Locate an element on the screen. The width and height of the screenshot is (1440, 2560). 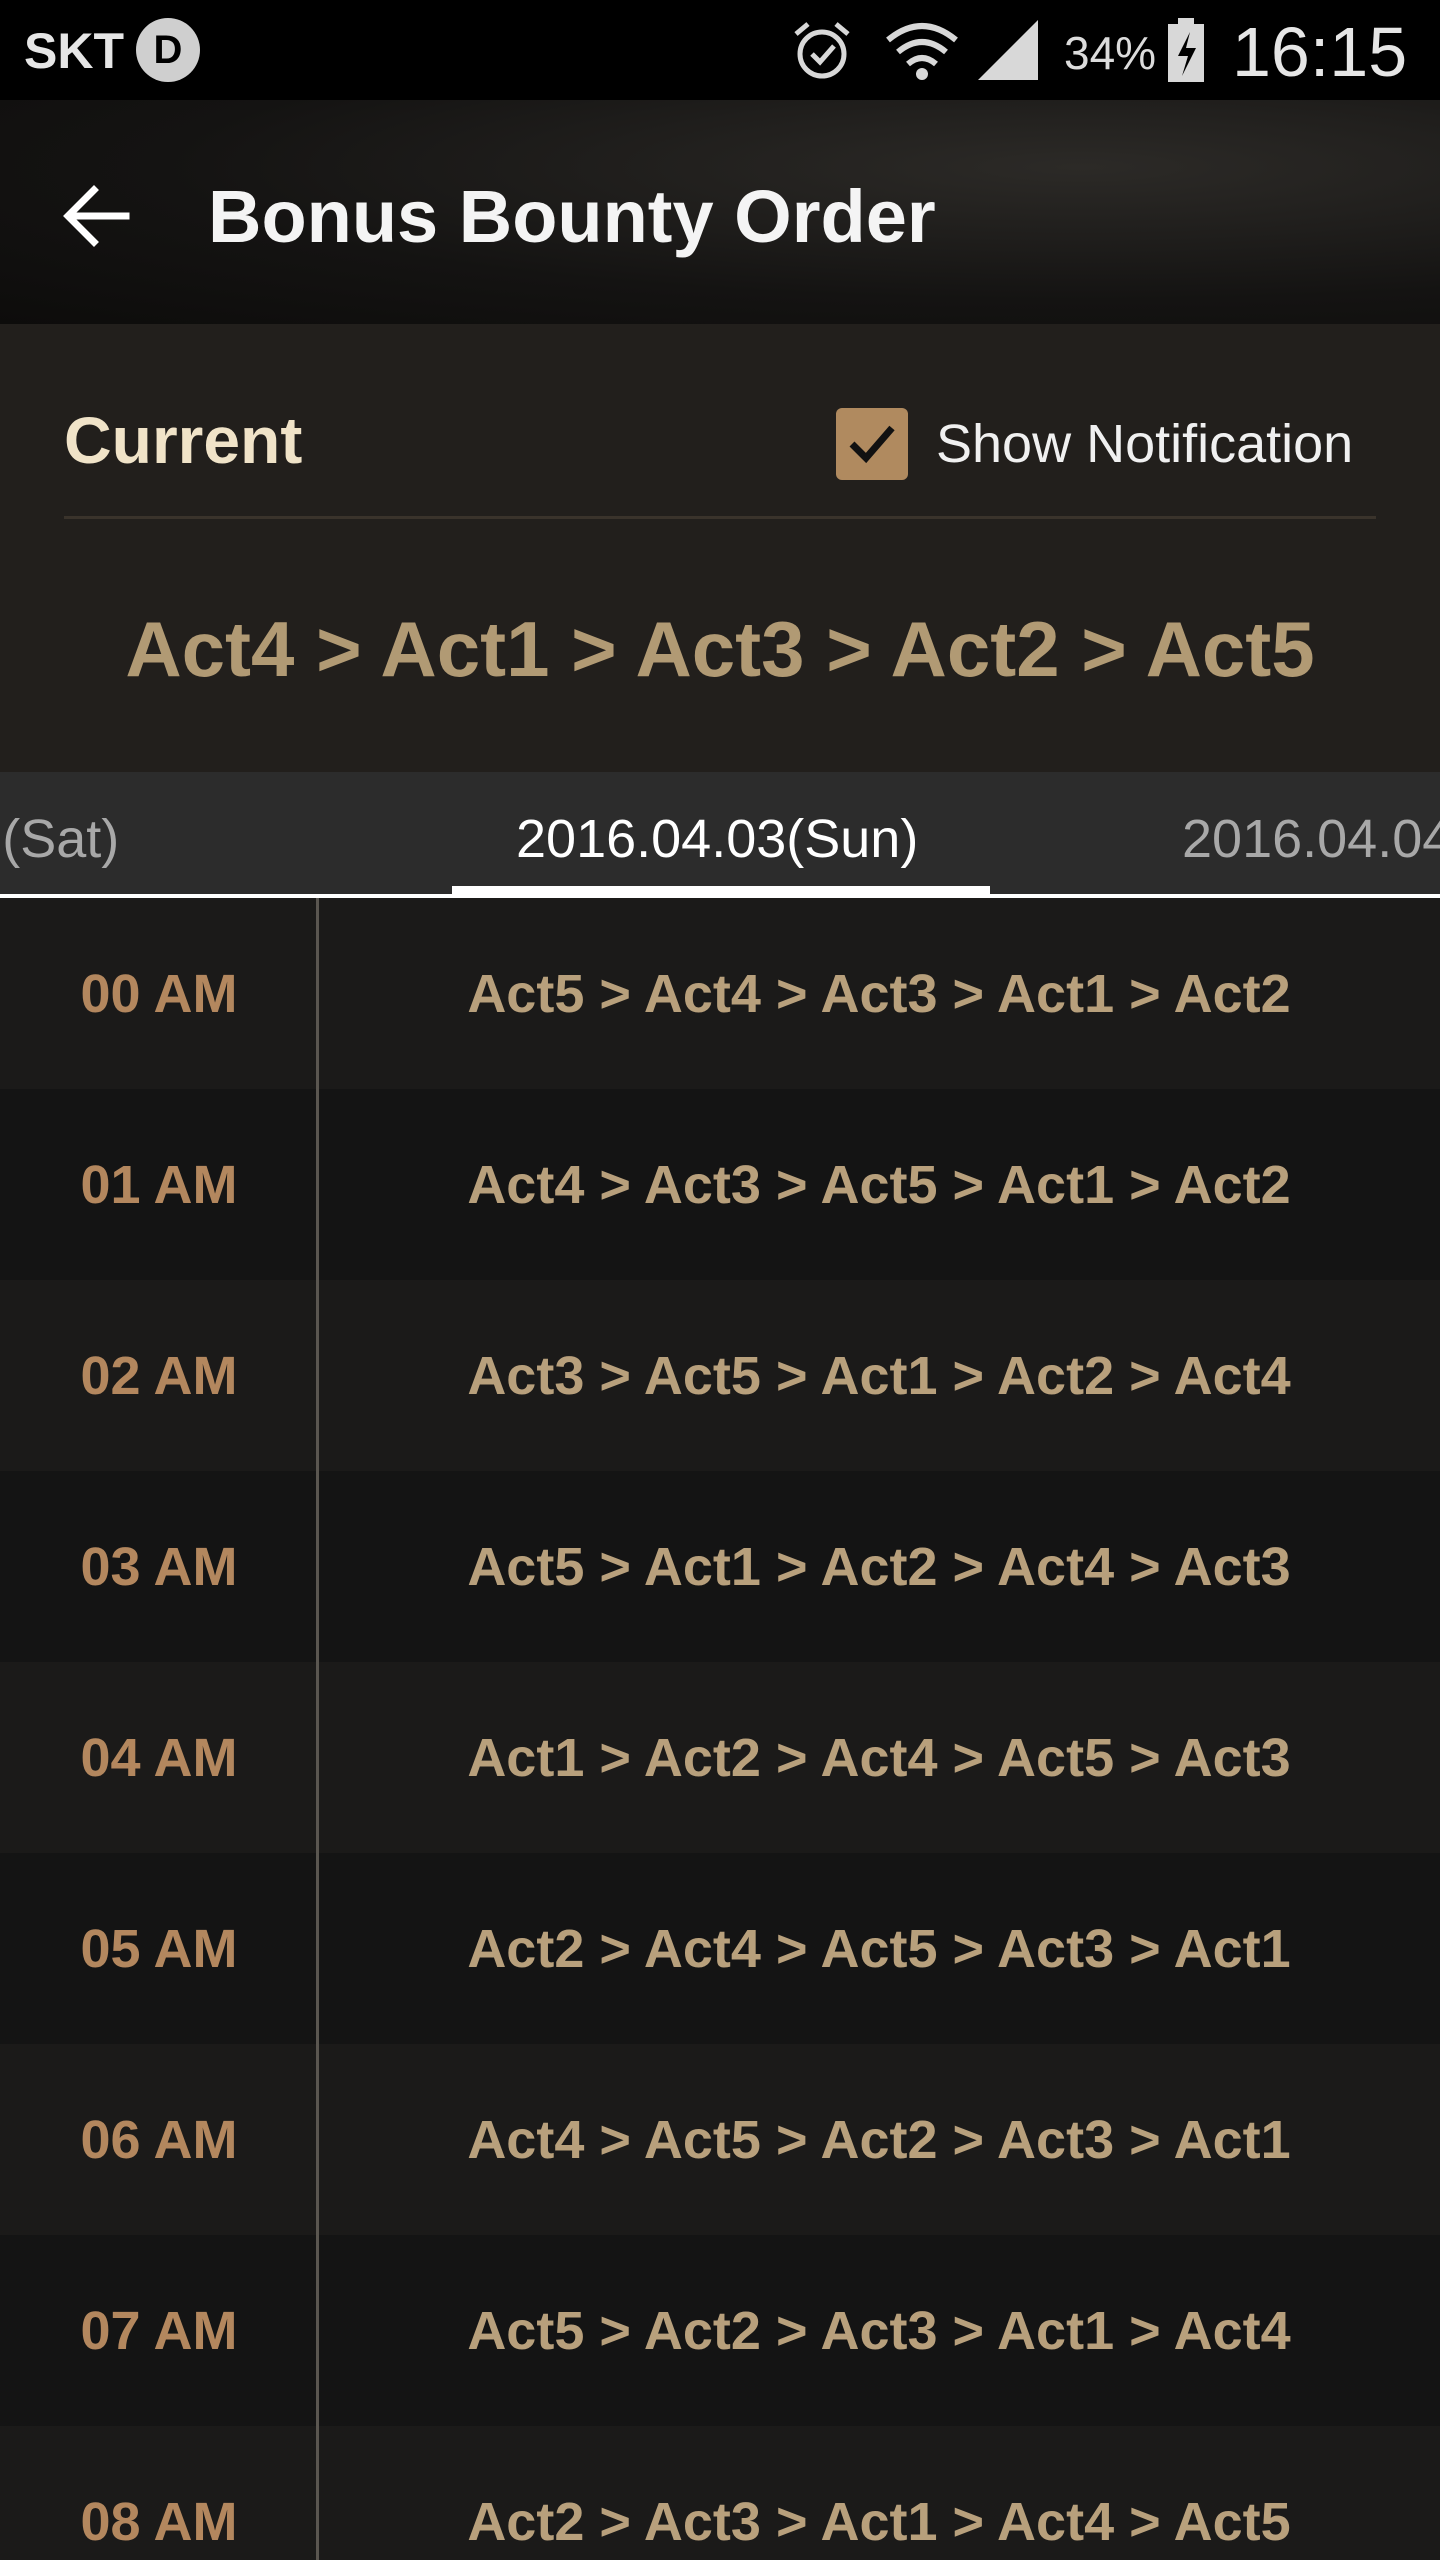
schedule-order: Act5 > Act2 > Act3 > Act1 > Act4 is located at coordinates (879, 2330).